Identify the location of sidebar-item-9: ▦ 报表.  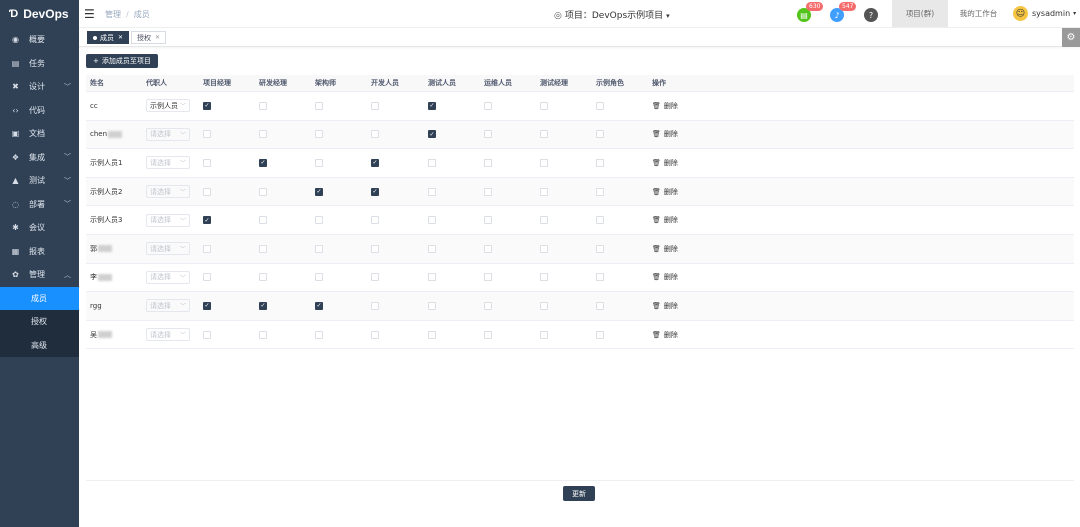
(39, 252).